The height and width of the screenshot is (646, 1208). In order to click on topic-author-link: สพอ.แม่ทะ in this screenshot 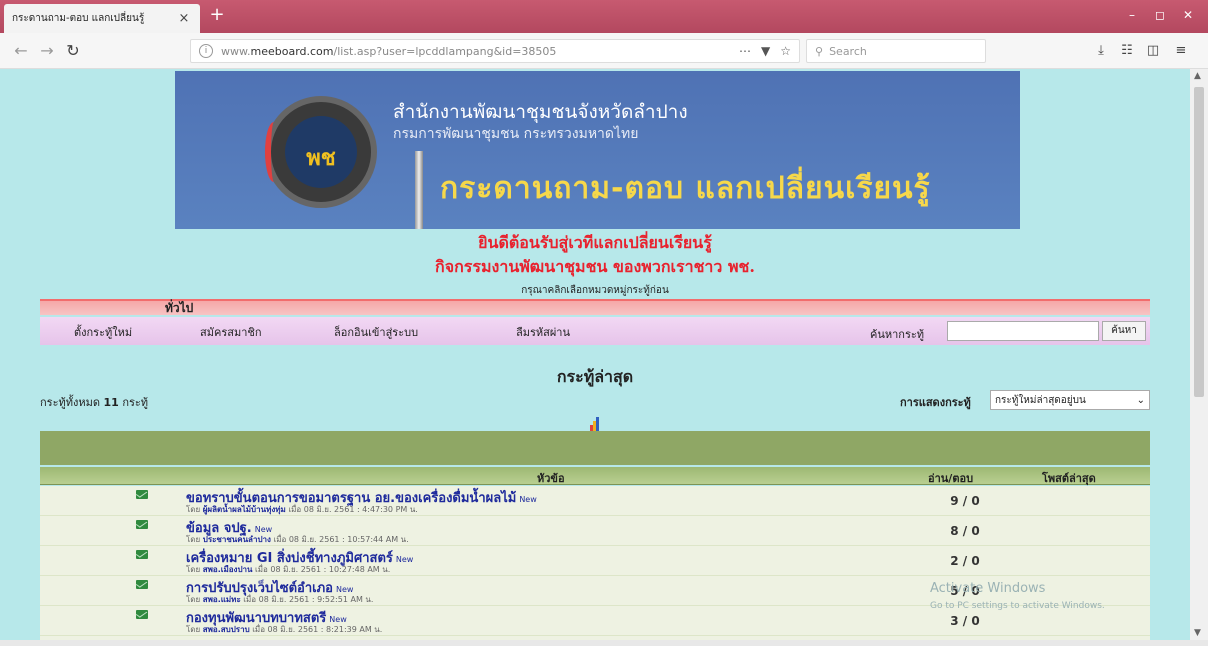, I will do `click(222, 599)`.